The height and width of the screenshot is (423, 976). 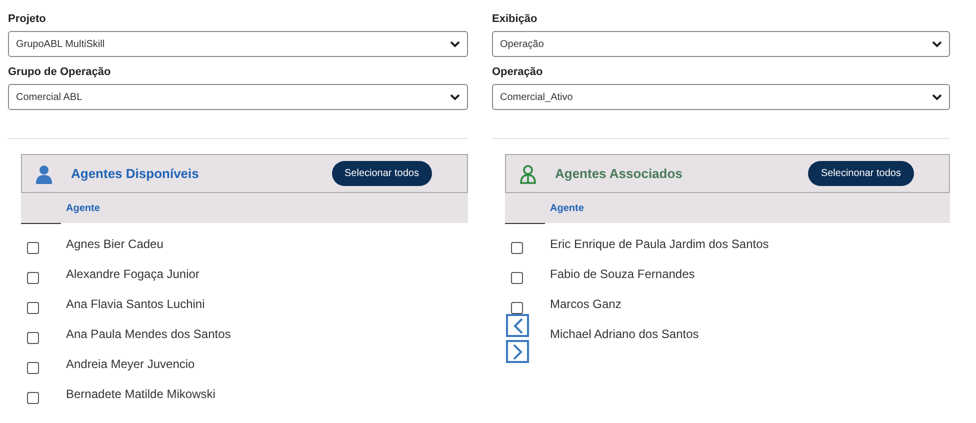 I want to click on move-right-button, so click(x=517, y=351).